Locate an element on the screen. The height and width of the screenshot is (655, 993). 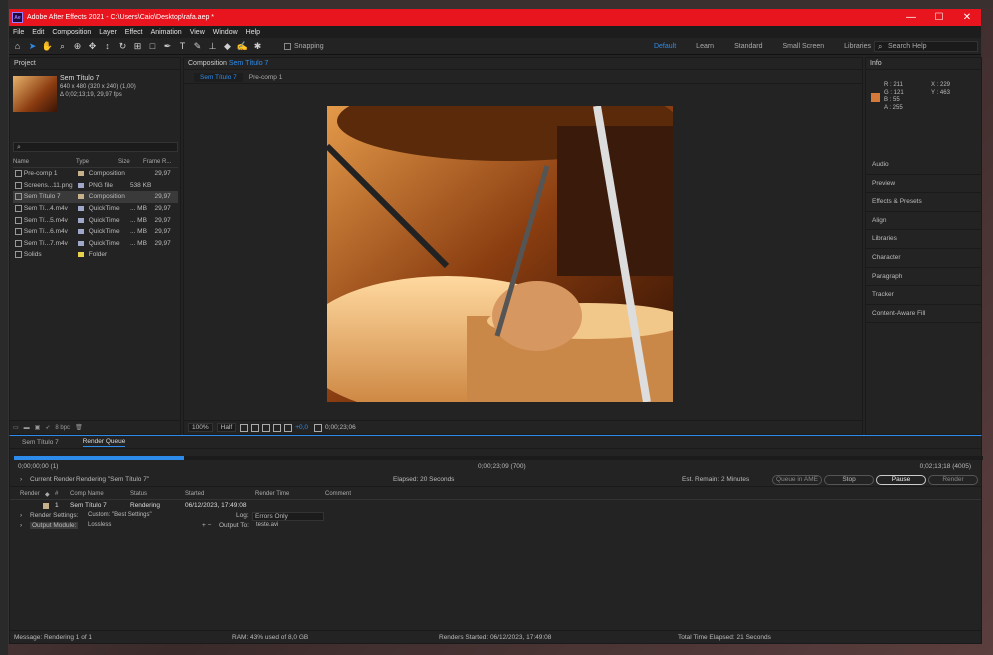
pen-tool-icon: ✒ is located at coordinates (167, 46).